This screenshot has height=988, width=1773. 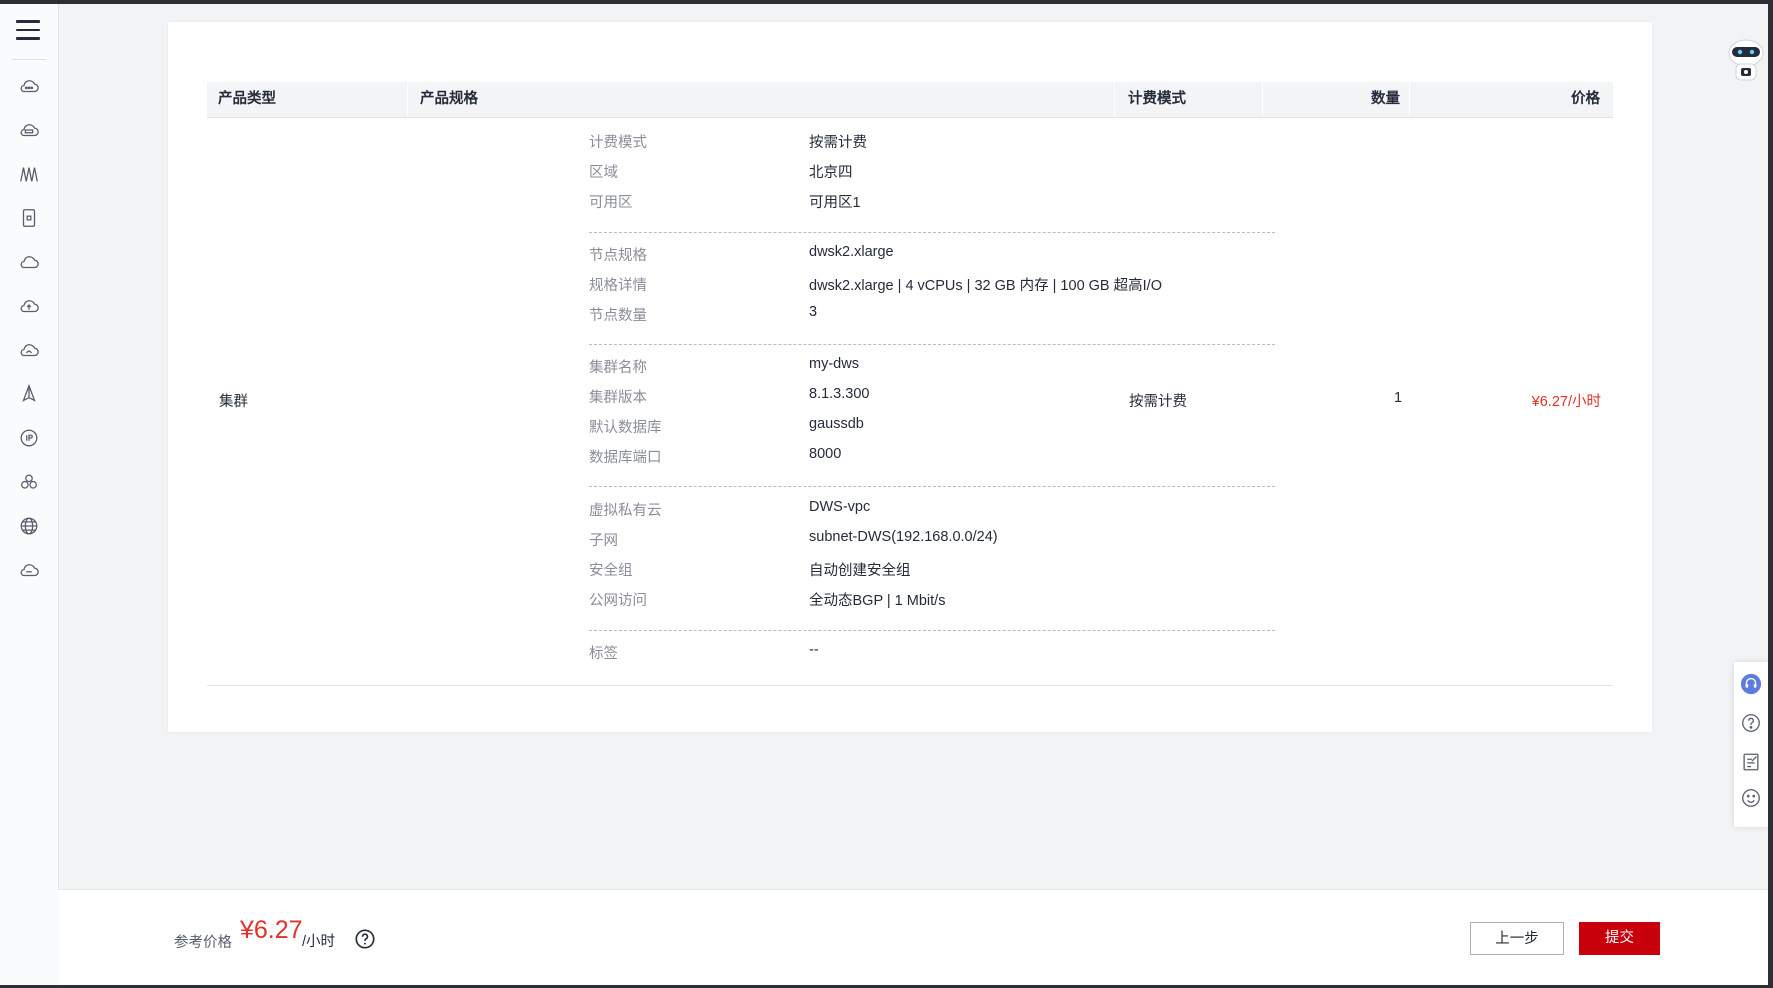 What do you see at coordinates (29, 86) in the screenshot?
I see `cloud-dots-icon` at bounding box center [29, 86].